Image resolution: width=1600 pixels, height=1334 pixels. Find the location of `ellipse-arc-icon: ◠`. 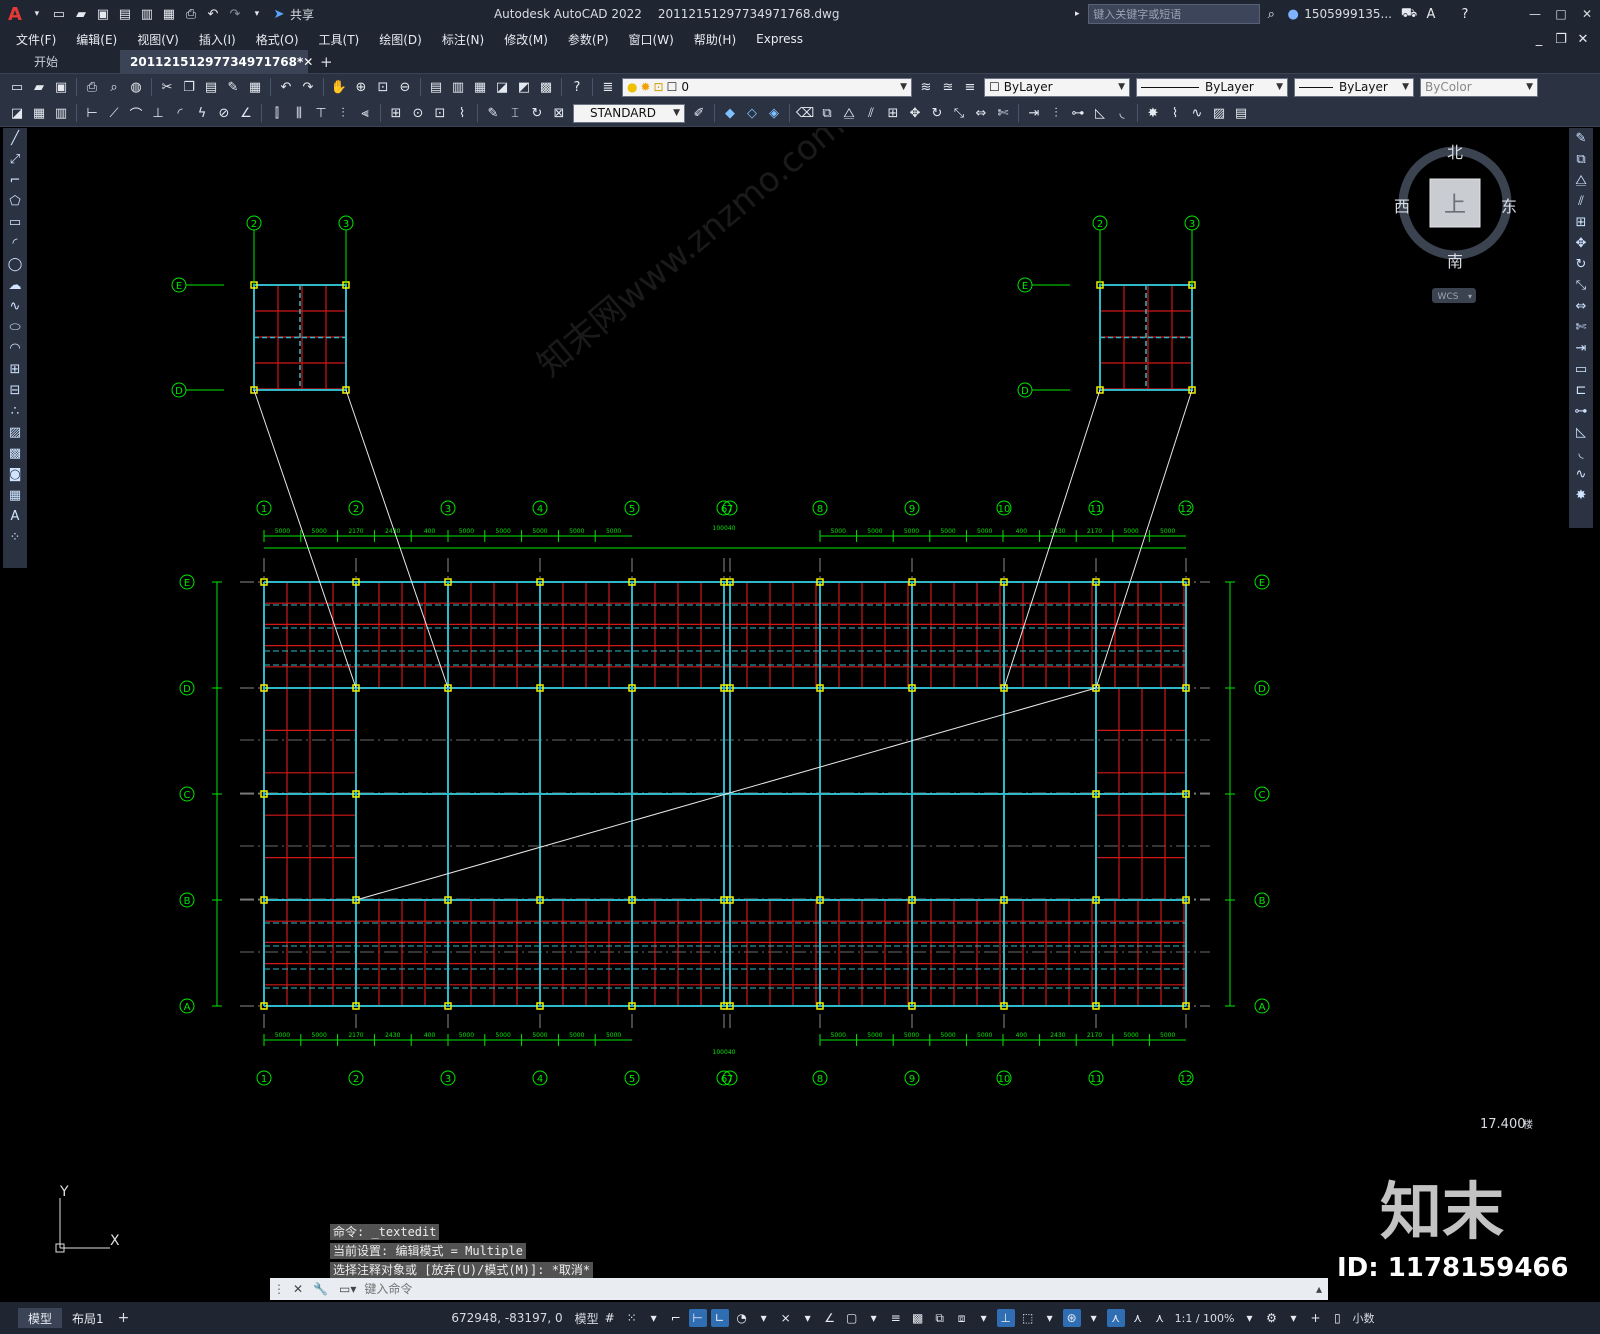

ellipse-arc-icon: ◠ is located at coordinates (15, 348).